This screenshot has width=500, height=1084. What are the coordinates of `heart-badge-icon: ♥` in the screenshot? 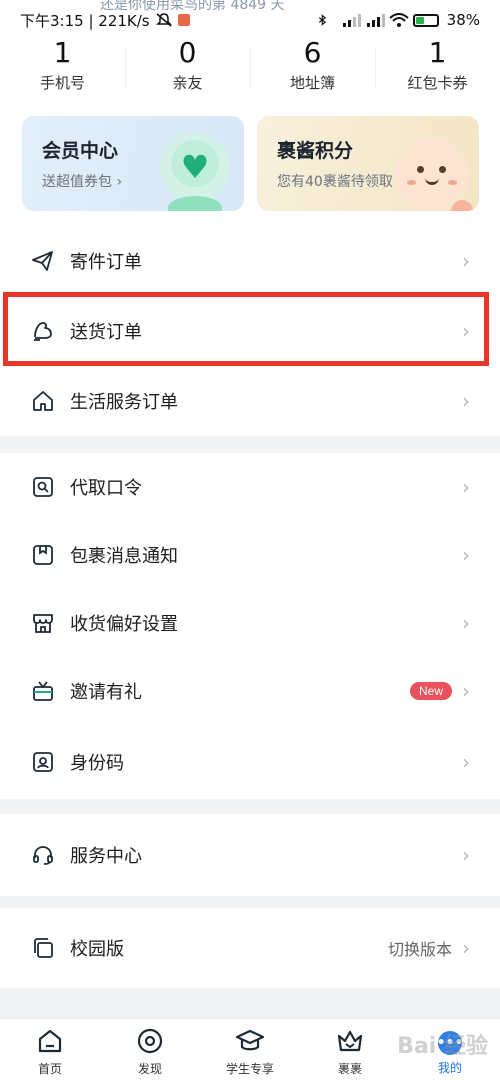 It's located at (195, 171).